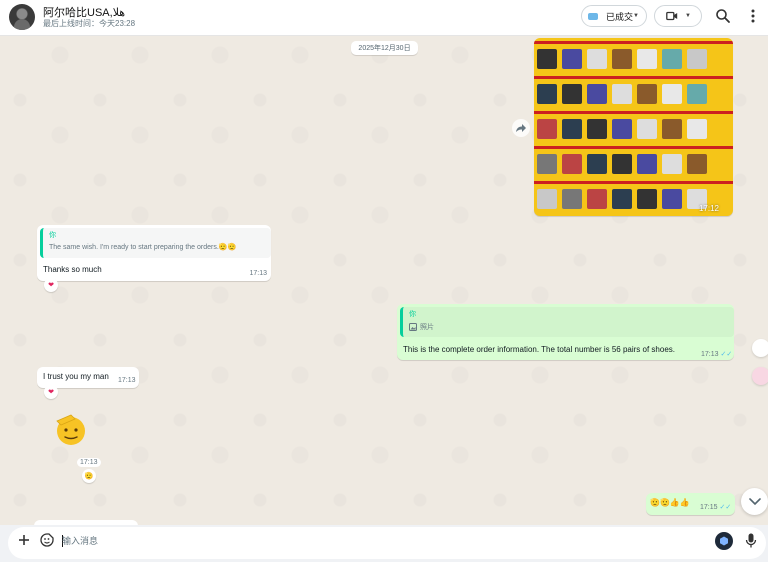 This screenshot has height=562, width=768. I want to click on time-label: 17:15, so click(709, 507).